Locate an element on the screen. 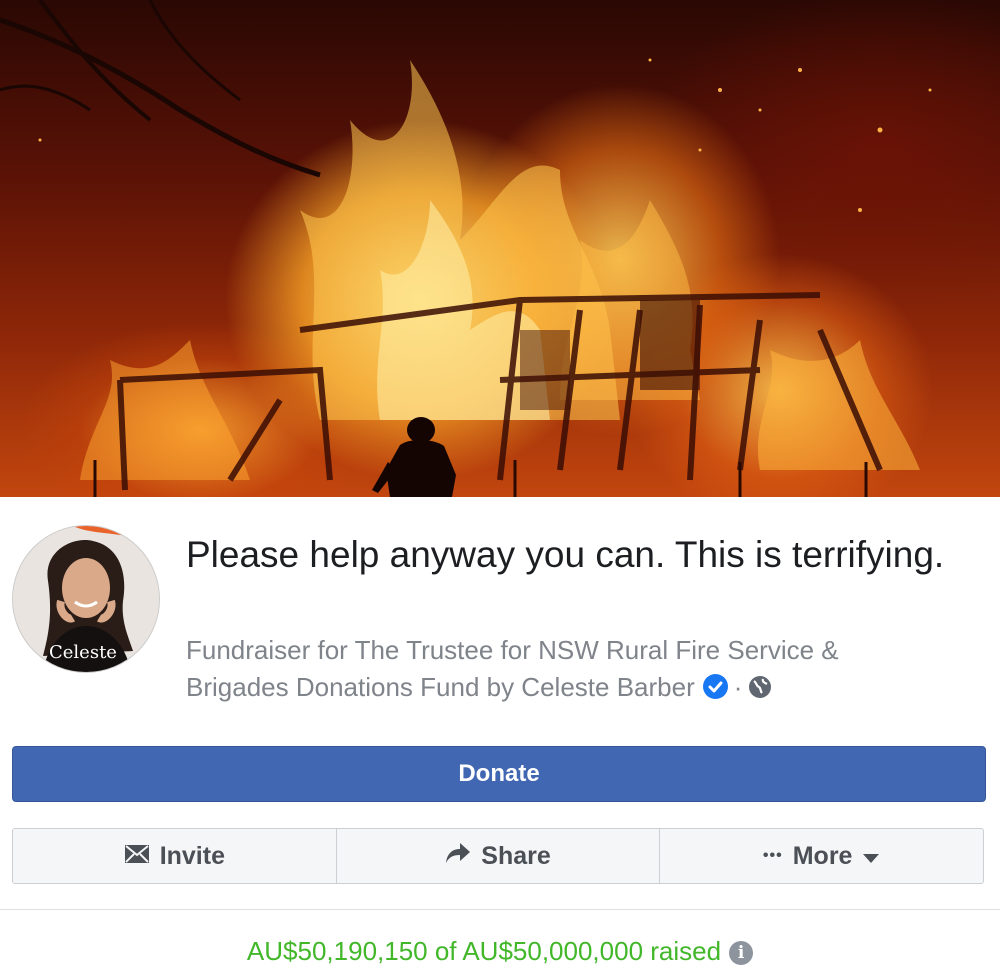  verified-badge-icon is located at coordinates (715, 686).